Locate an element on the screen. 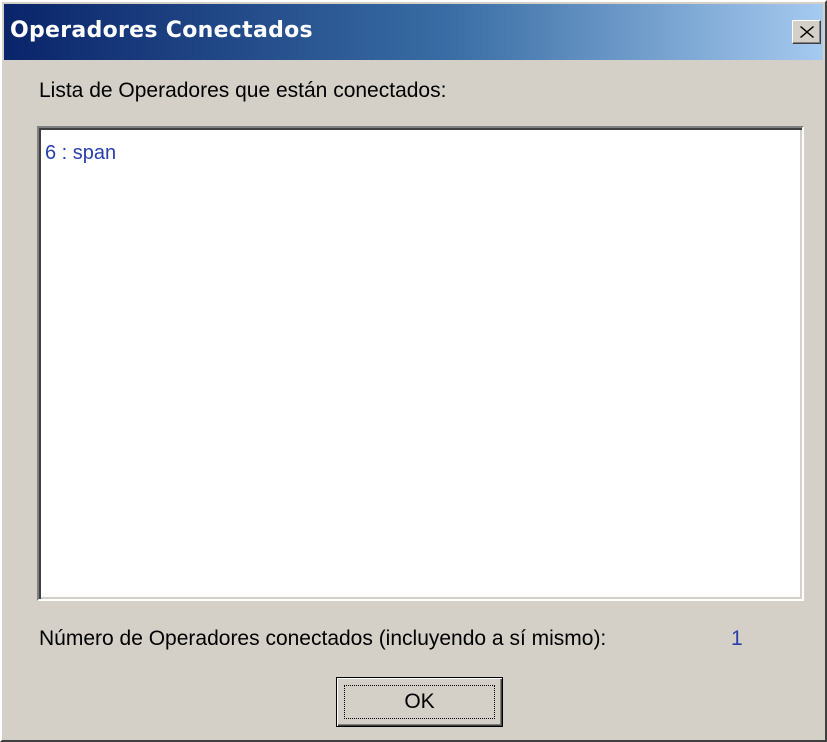  ok-button: OK is located at coordinates (419, 702).